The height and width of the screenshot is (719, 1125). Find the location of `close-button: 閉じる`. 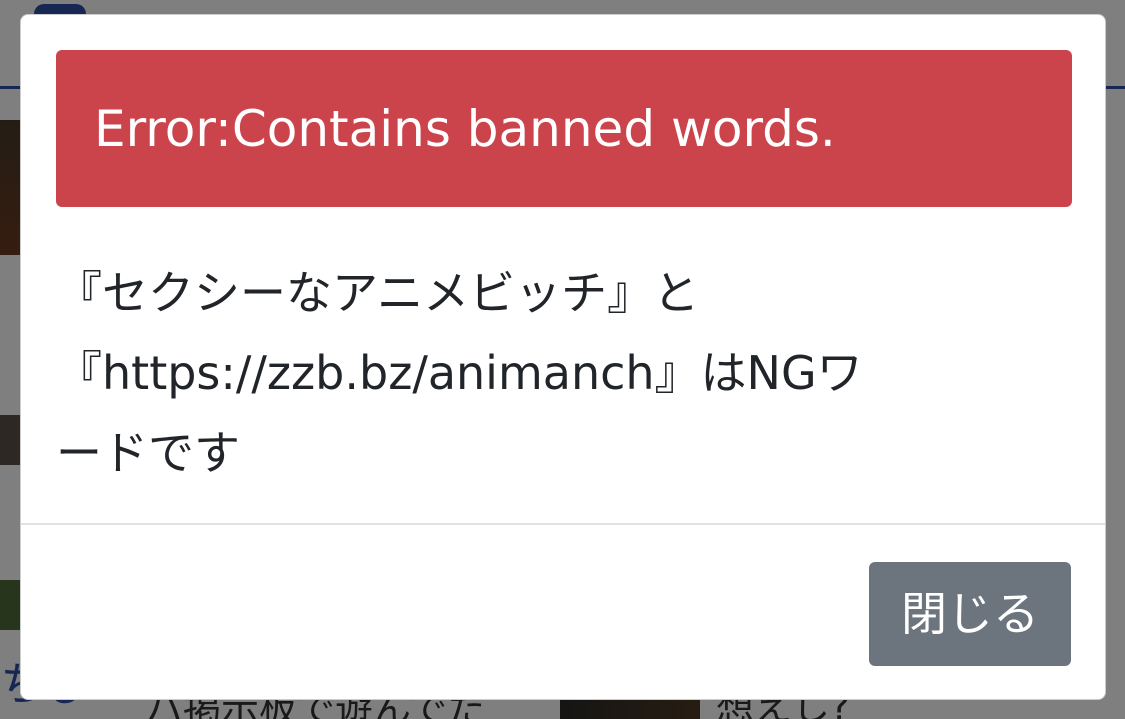

close-button: 閉じる is located at coordinates (970, 614).